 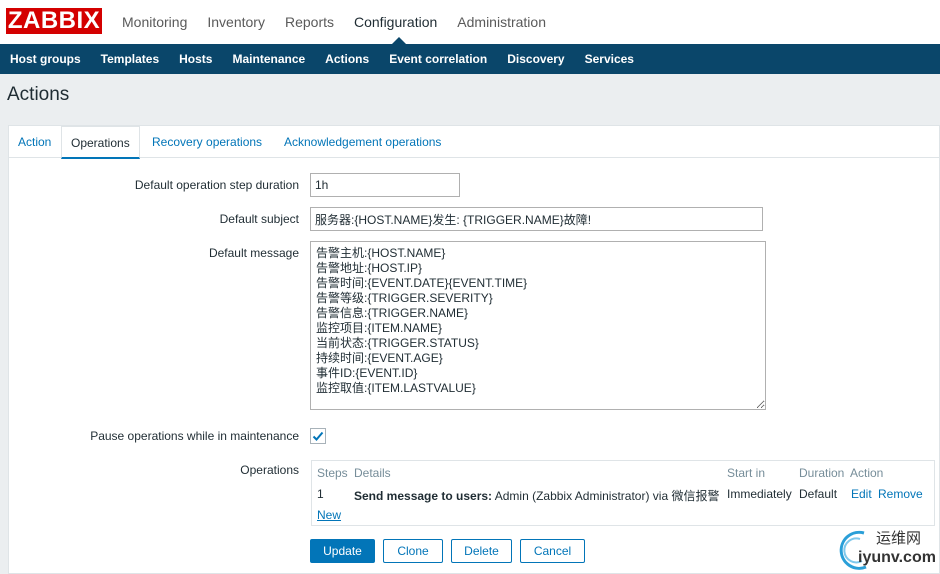 I want to click on menu-inventory: Inventory, so click(x=236, y=22).